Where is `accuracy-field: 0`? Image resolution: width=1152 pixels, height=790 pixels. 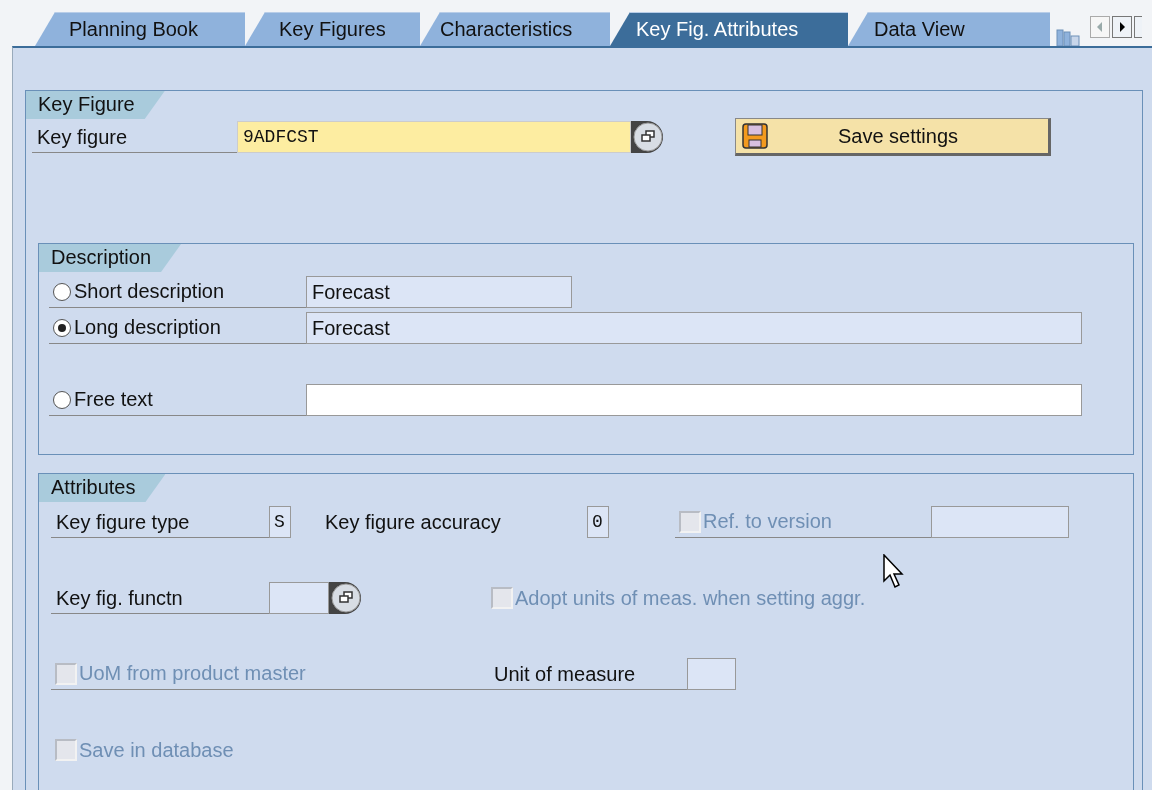
accuracy-field: 0 is located at coordinates (598, 522).